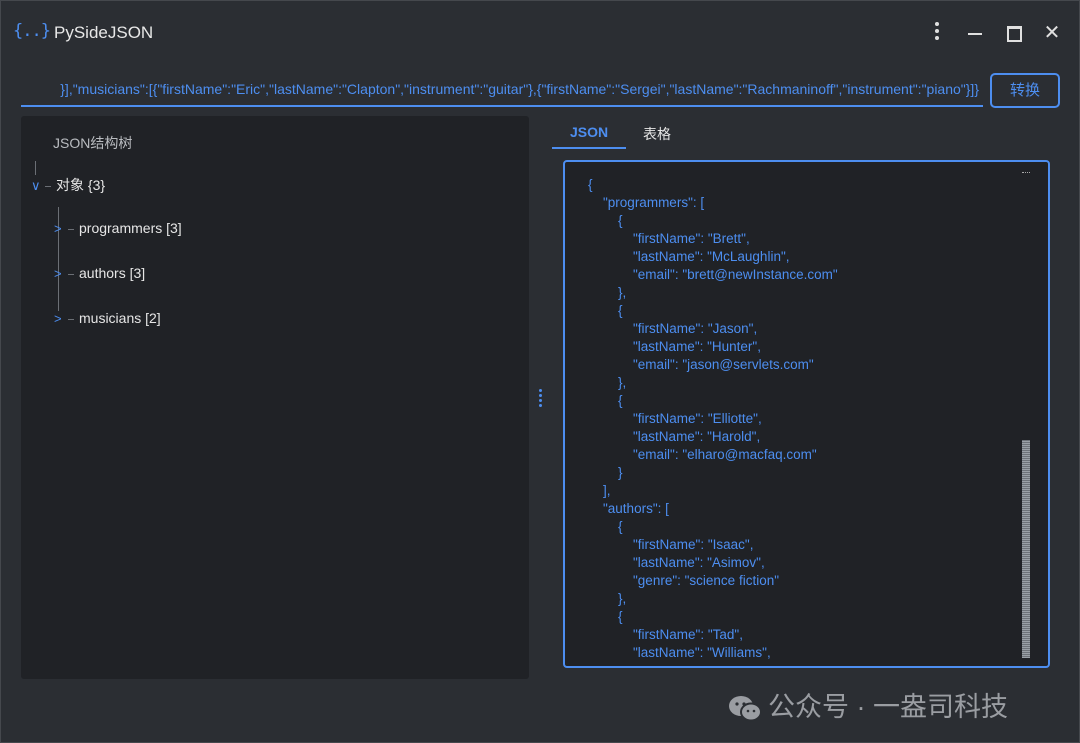 This screenshot has height=743, width=1080. Describe the element at coordinates (888, 707) in the screenshot. I see `watermark-text: 公众号 · 一盎司科技` at that location.